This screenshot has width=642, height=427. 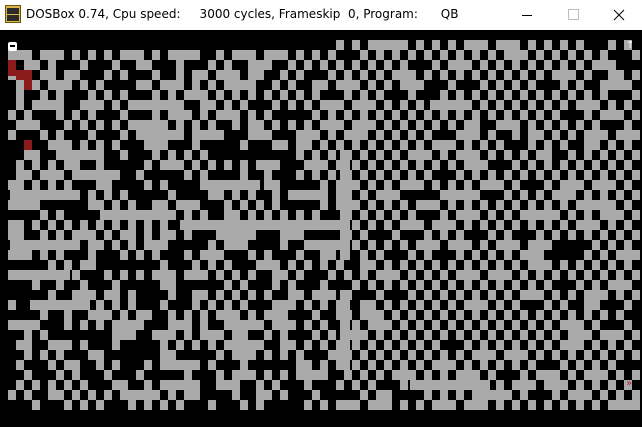 What do you see at coordinates (619, 15) in the screenshot?
I see `close-icon` at bounding box center [619, 15].